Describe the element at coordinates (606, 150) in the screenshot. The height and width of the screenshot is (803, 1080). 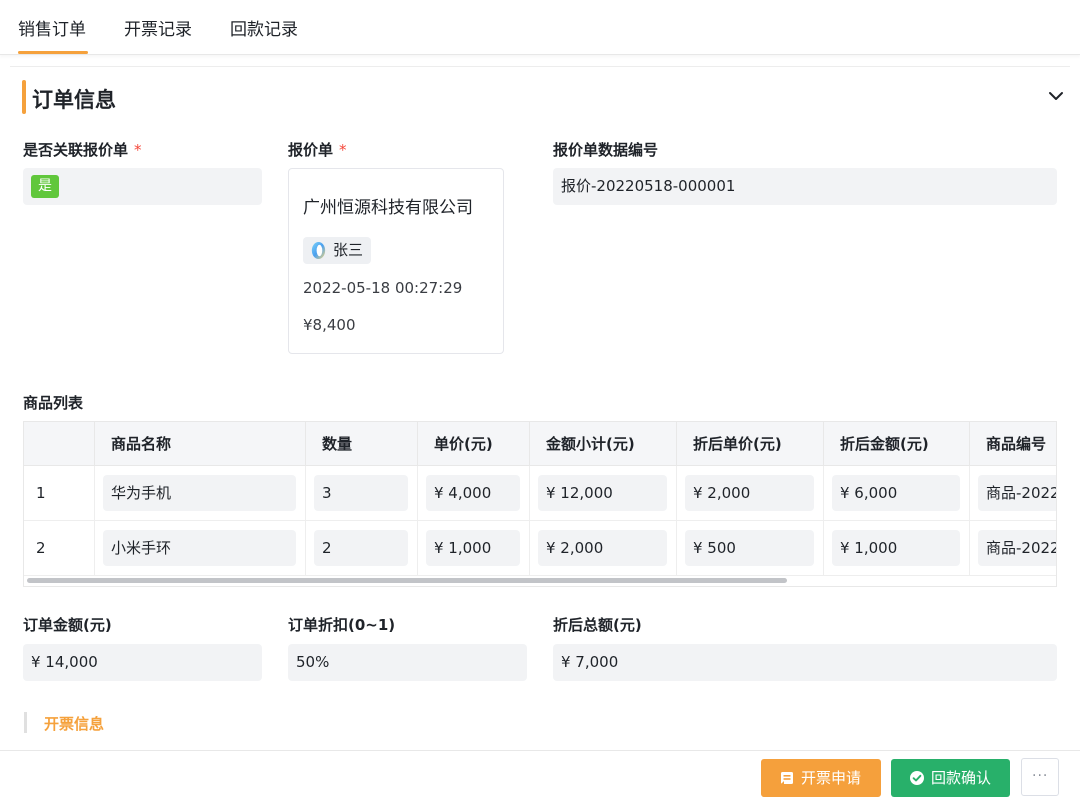
I see `quote-no-label: 报价单数据编号` at that location.